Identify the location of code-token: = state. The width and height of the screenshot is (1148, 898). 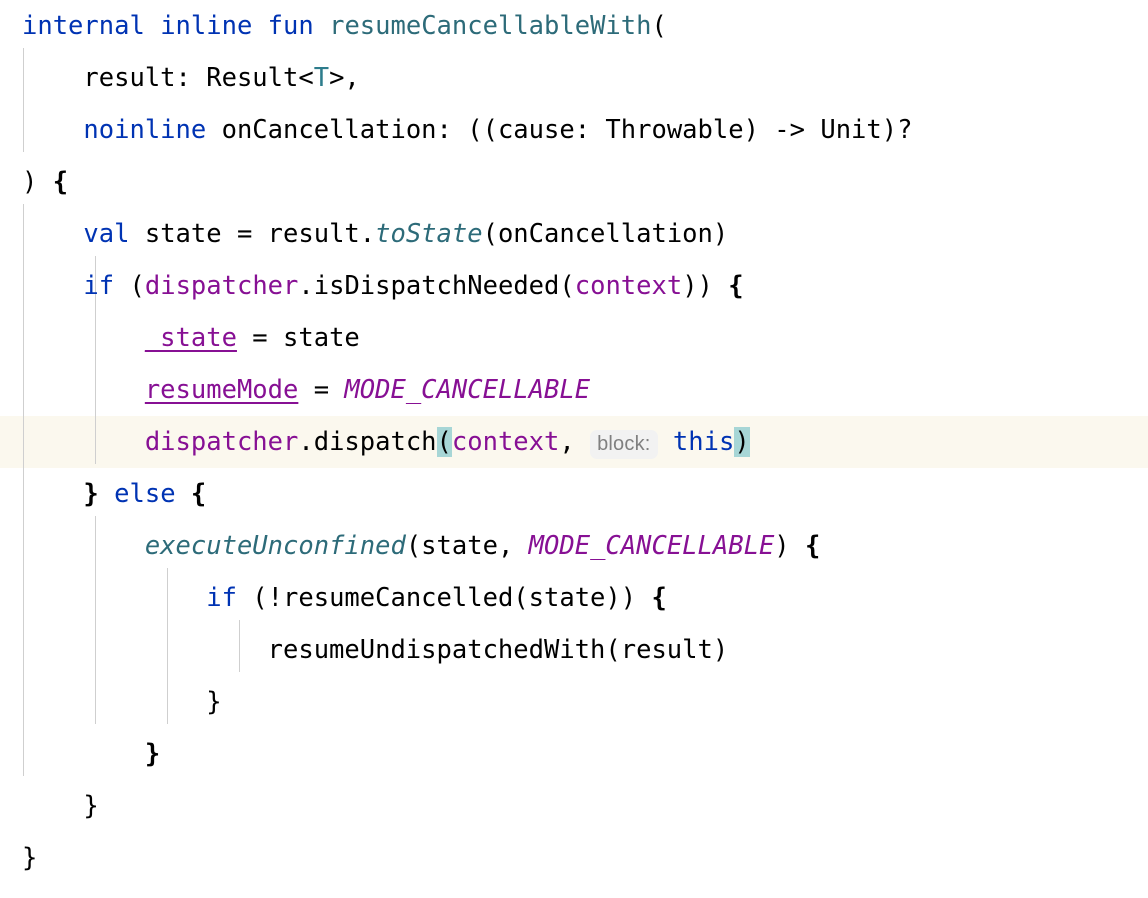
(298, 338).